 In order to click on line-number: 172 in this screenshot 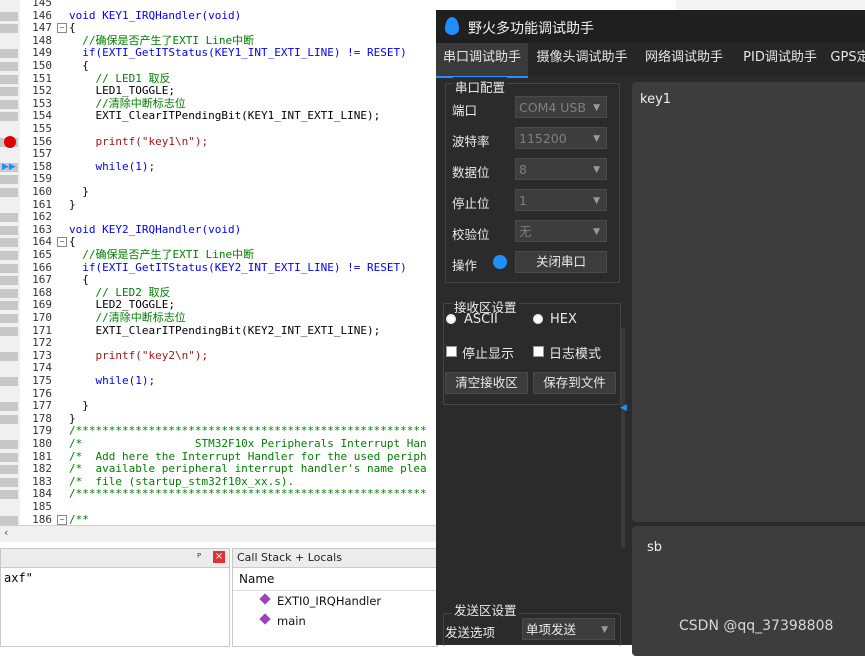, I will do `click(42, 343)`.